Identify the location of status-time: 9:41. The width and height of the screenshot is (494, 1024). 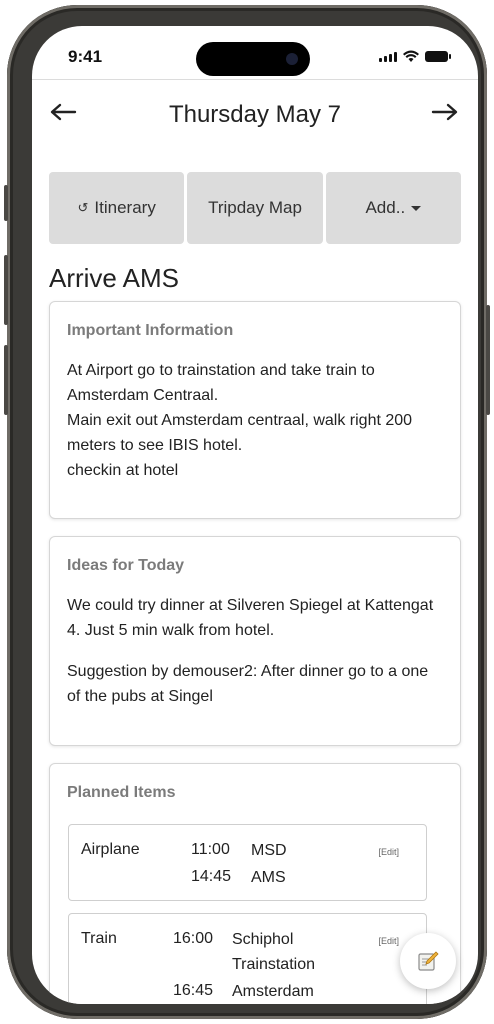
(85, 56).